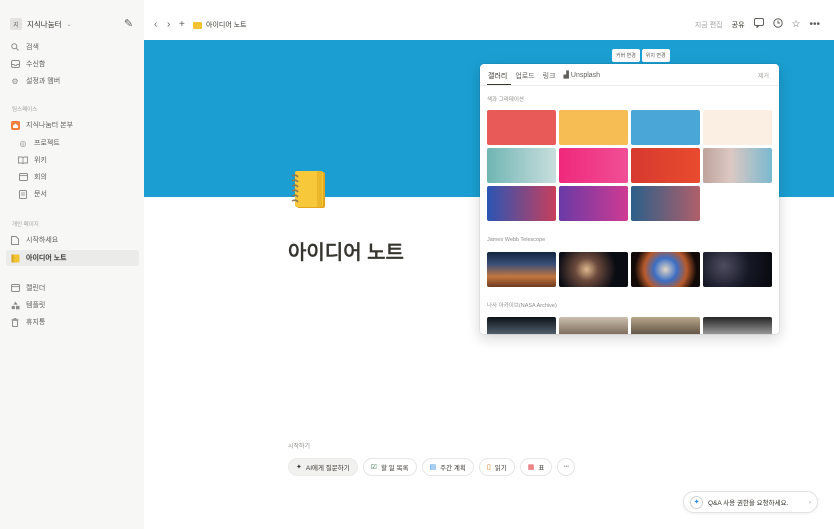 Image resolution: width=834 pixels, height=529 pixels. Describe the element at coordinates (32, 47) in the screenshot. I see `sidebar-item-label: 검색` at that location.